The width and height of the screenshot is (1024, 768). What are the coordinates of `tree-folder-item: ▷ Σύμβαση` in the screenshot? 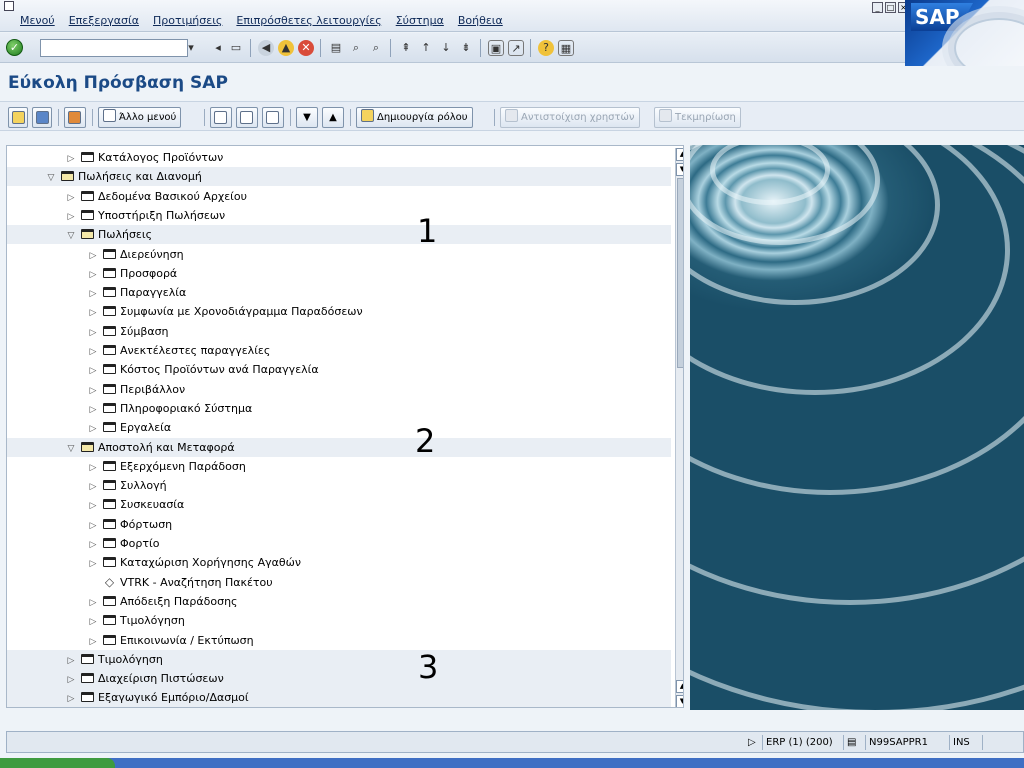 It's located at (339, 331).